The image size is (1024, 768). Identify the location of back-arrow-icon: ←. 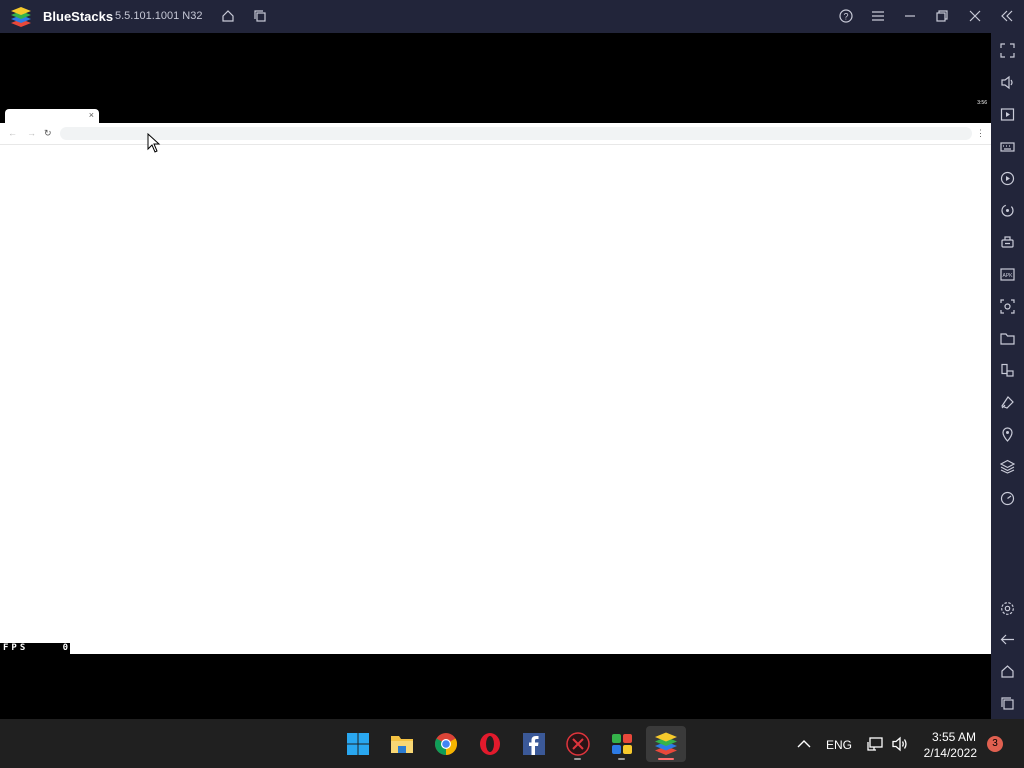
(12, 133).